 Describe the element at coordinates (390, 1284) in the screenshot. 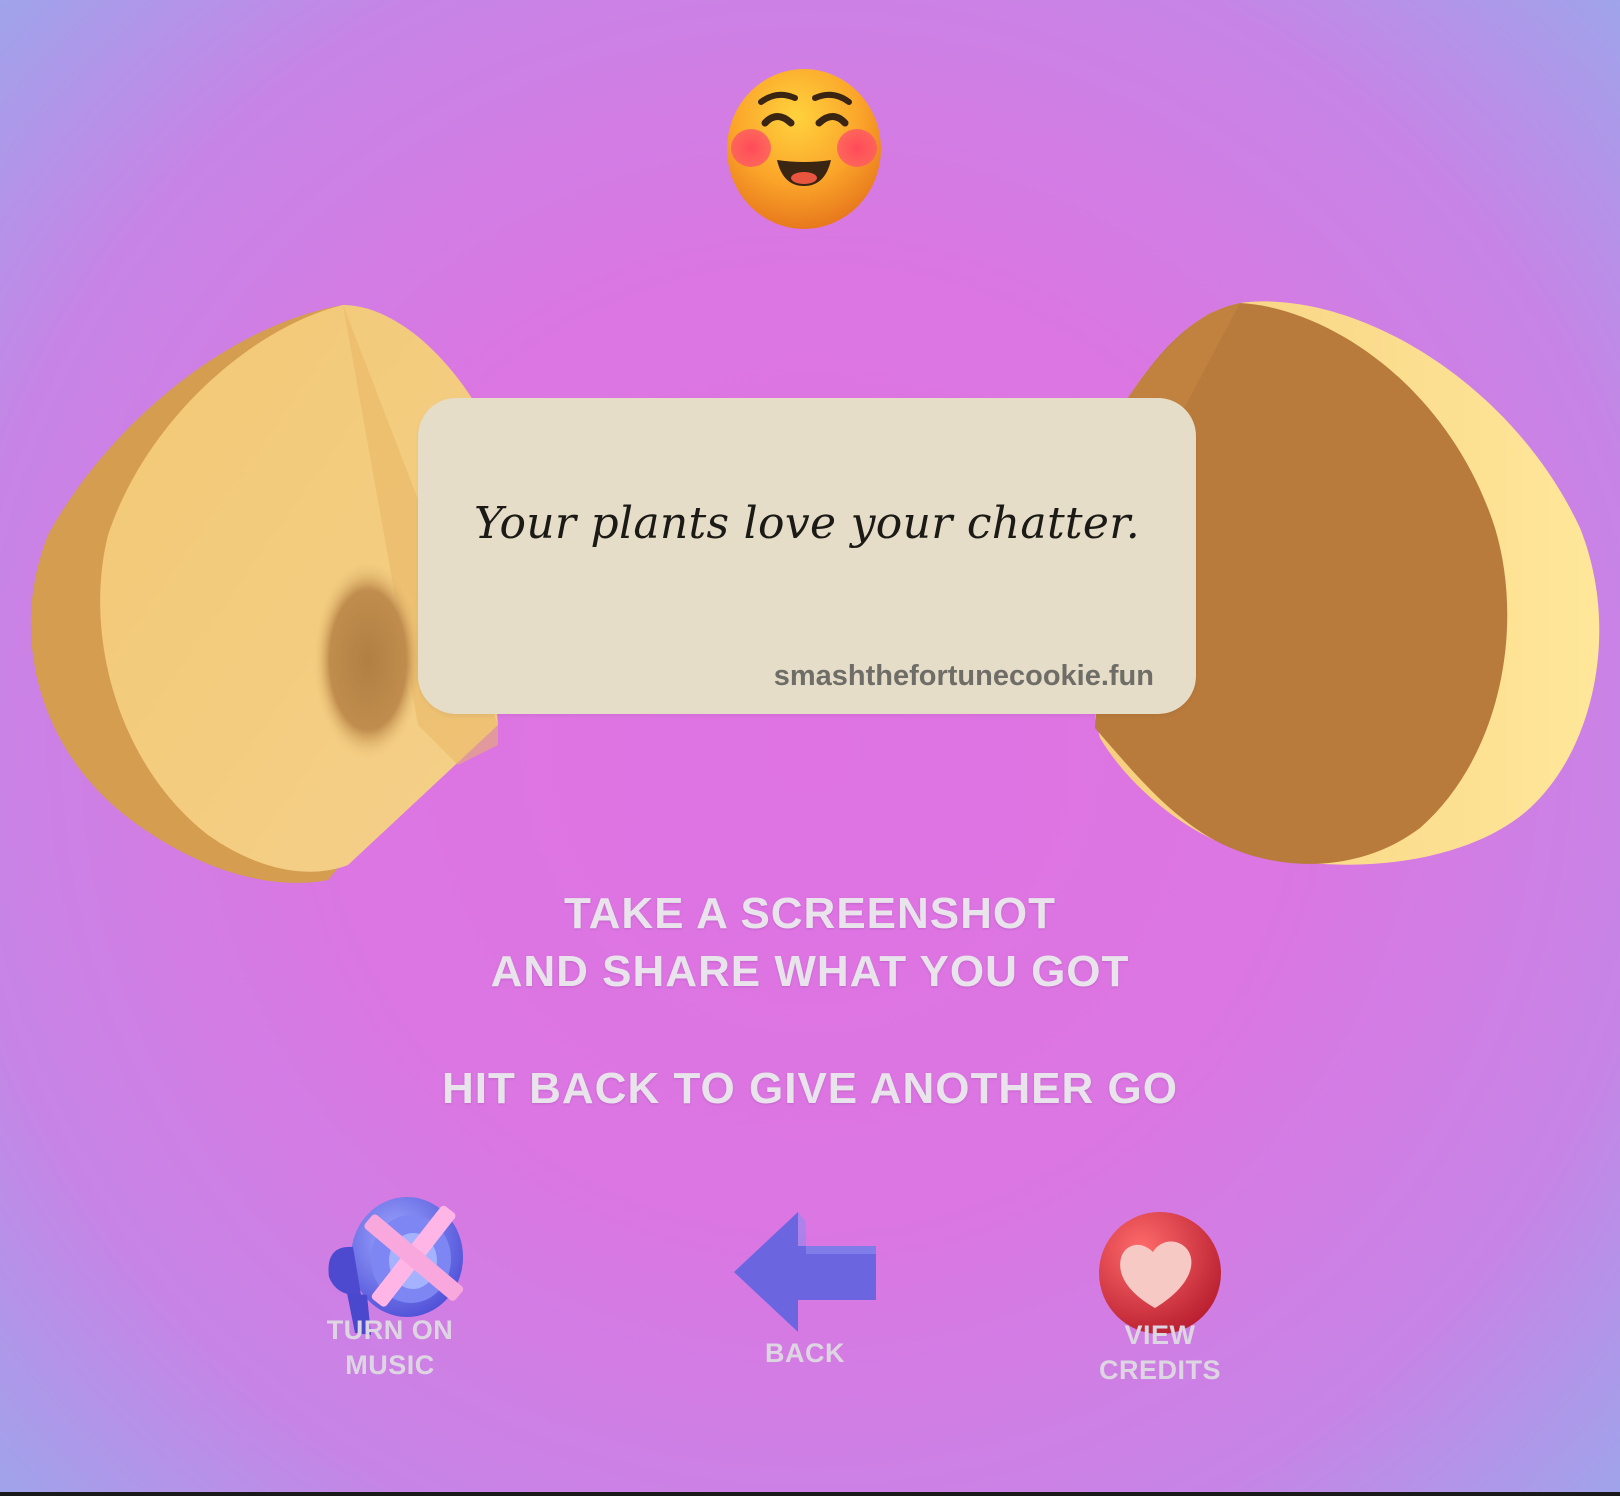

I see `turn-on-music-button: TURN ON MUSIC` at that location.